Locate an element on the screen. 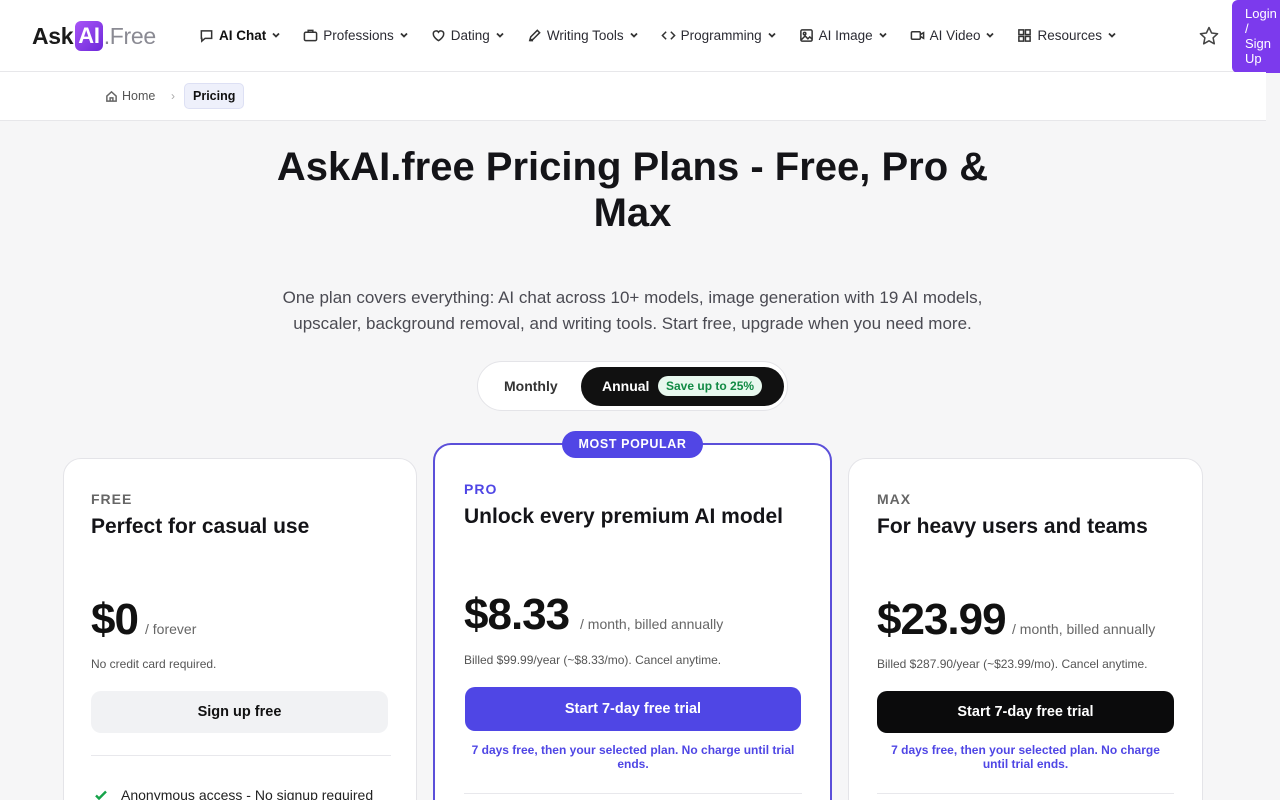 The height and width of the screenshot is (800, 1280). favorite-star-icon is located at coordinates (1209, 36).